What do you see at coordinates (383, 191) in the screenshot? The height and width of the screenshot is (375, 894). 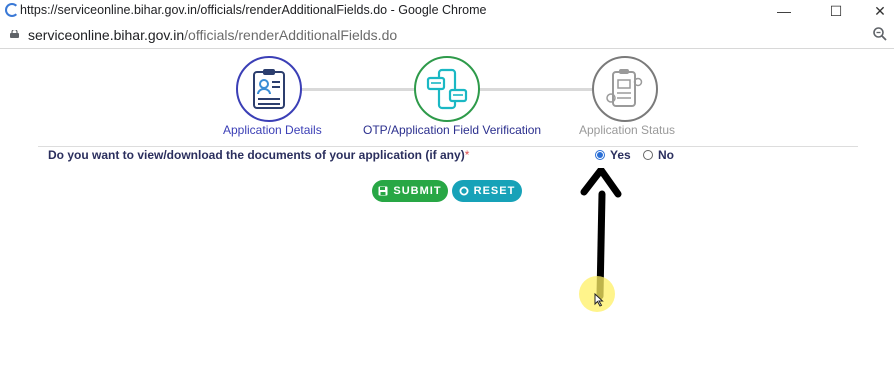 I see `save-icon` at bounding box center [383, 191].